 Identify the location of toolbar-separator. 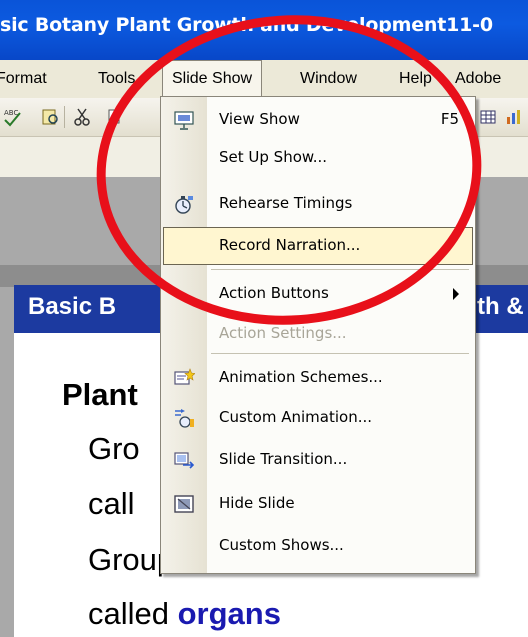
(64, 117).